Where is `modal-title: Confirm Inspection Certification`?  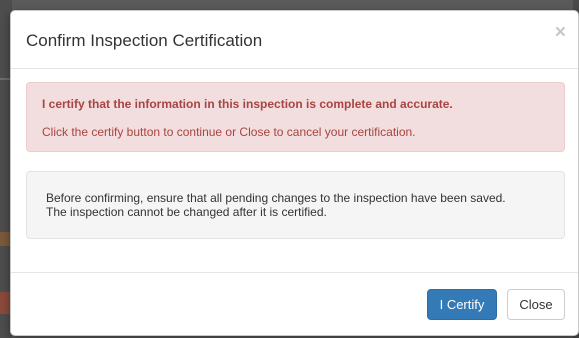
modal-title: Confirm Inspection Certification is located at coordinates (144, 40).